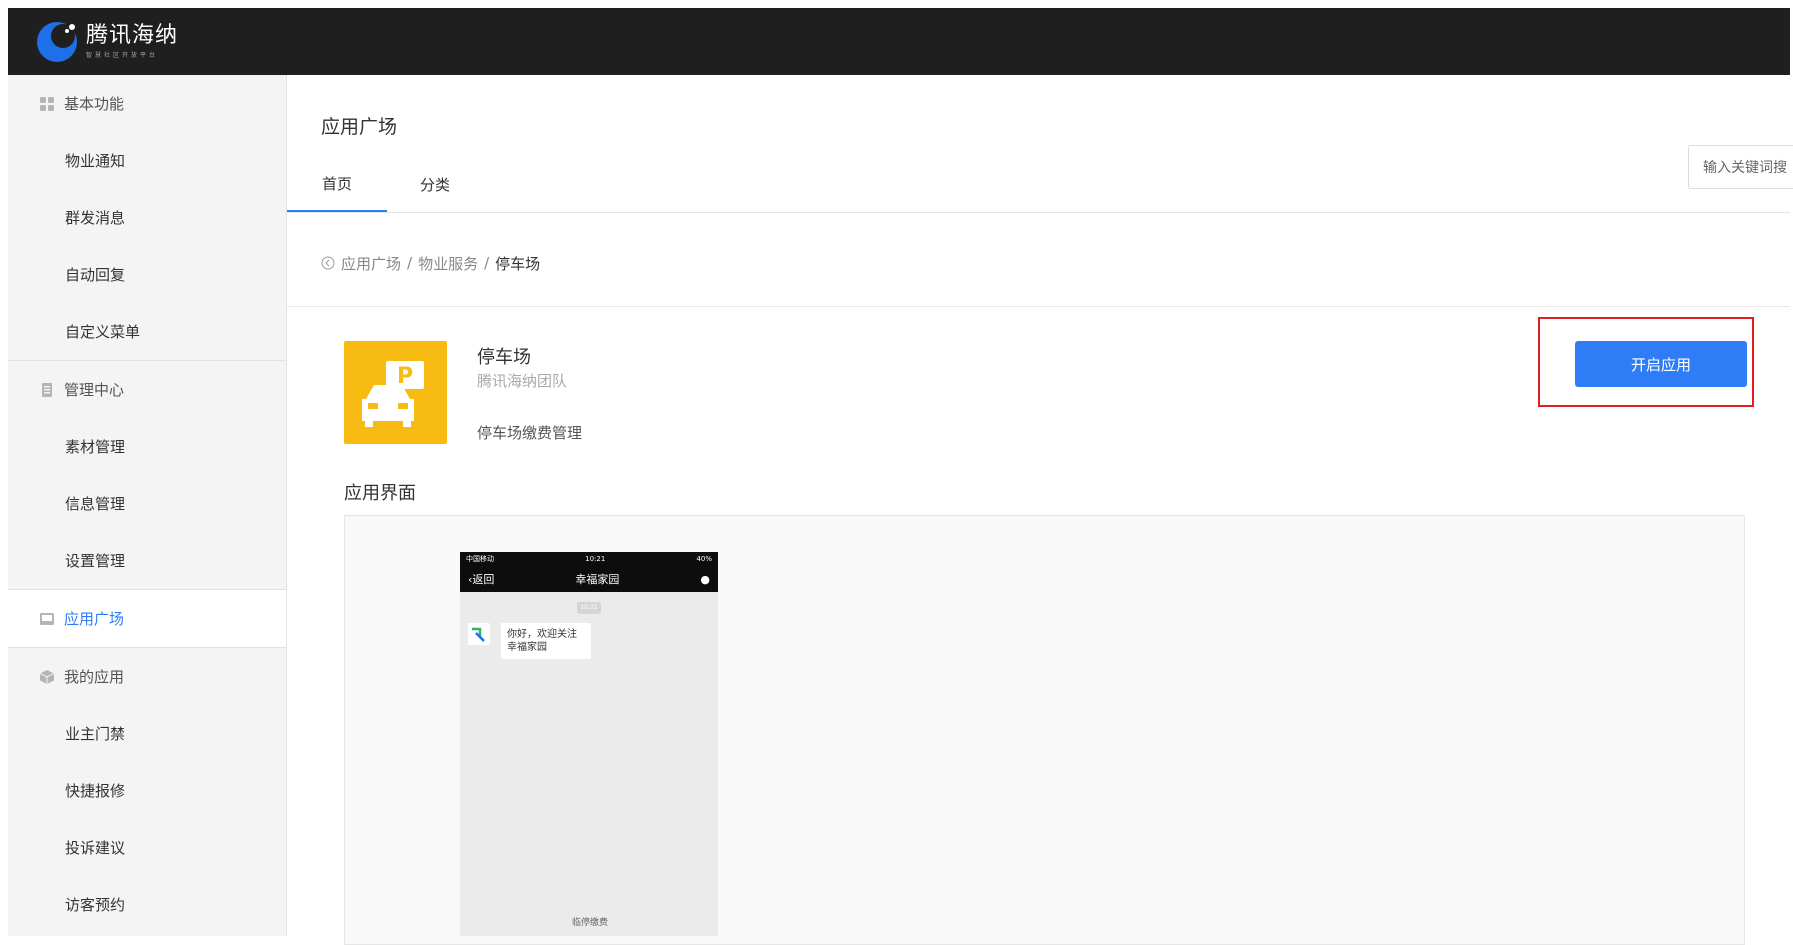 The height and width of the screenshot is (945, 1793). What do you see at coordinates (518, 263) in the screenshot?
I see `breadcrumb-current: 停车场` at bounding box center [518, 263].